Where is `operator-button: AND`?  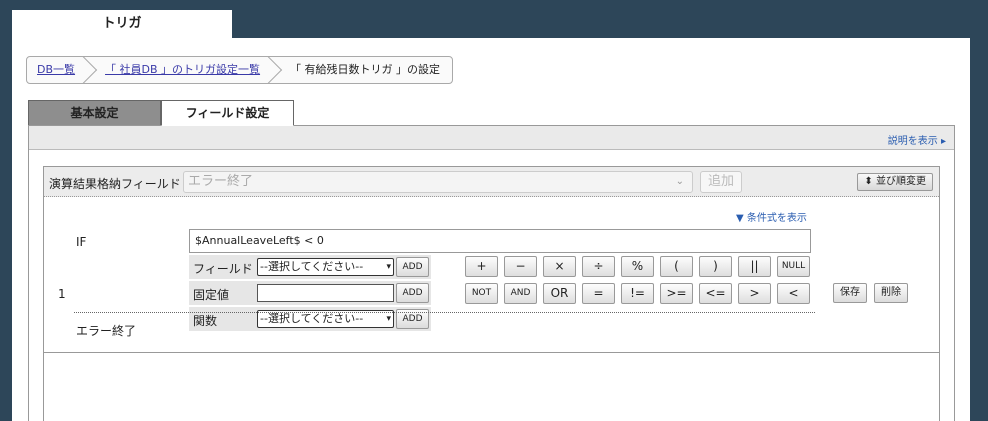
operator-button: AND is located at coordinates (520, 293).